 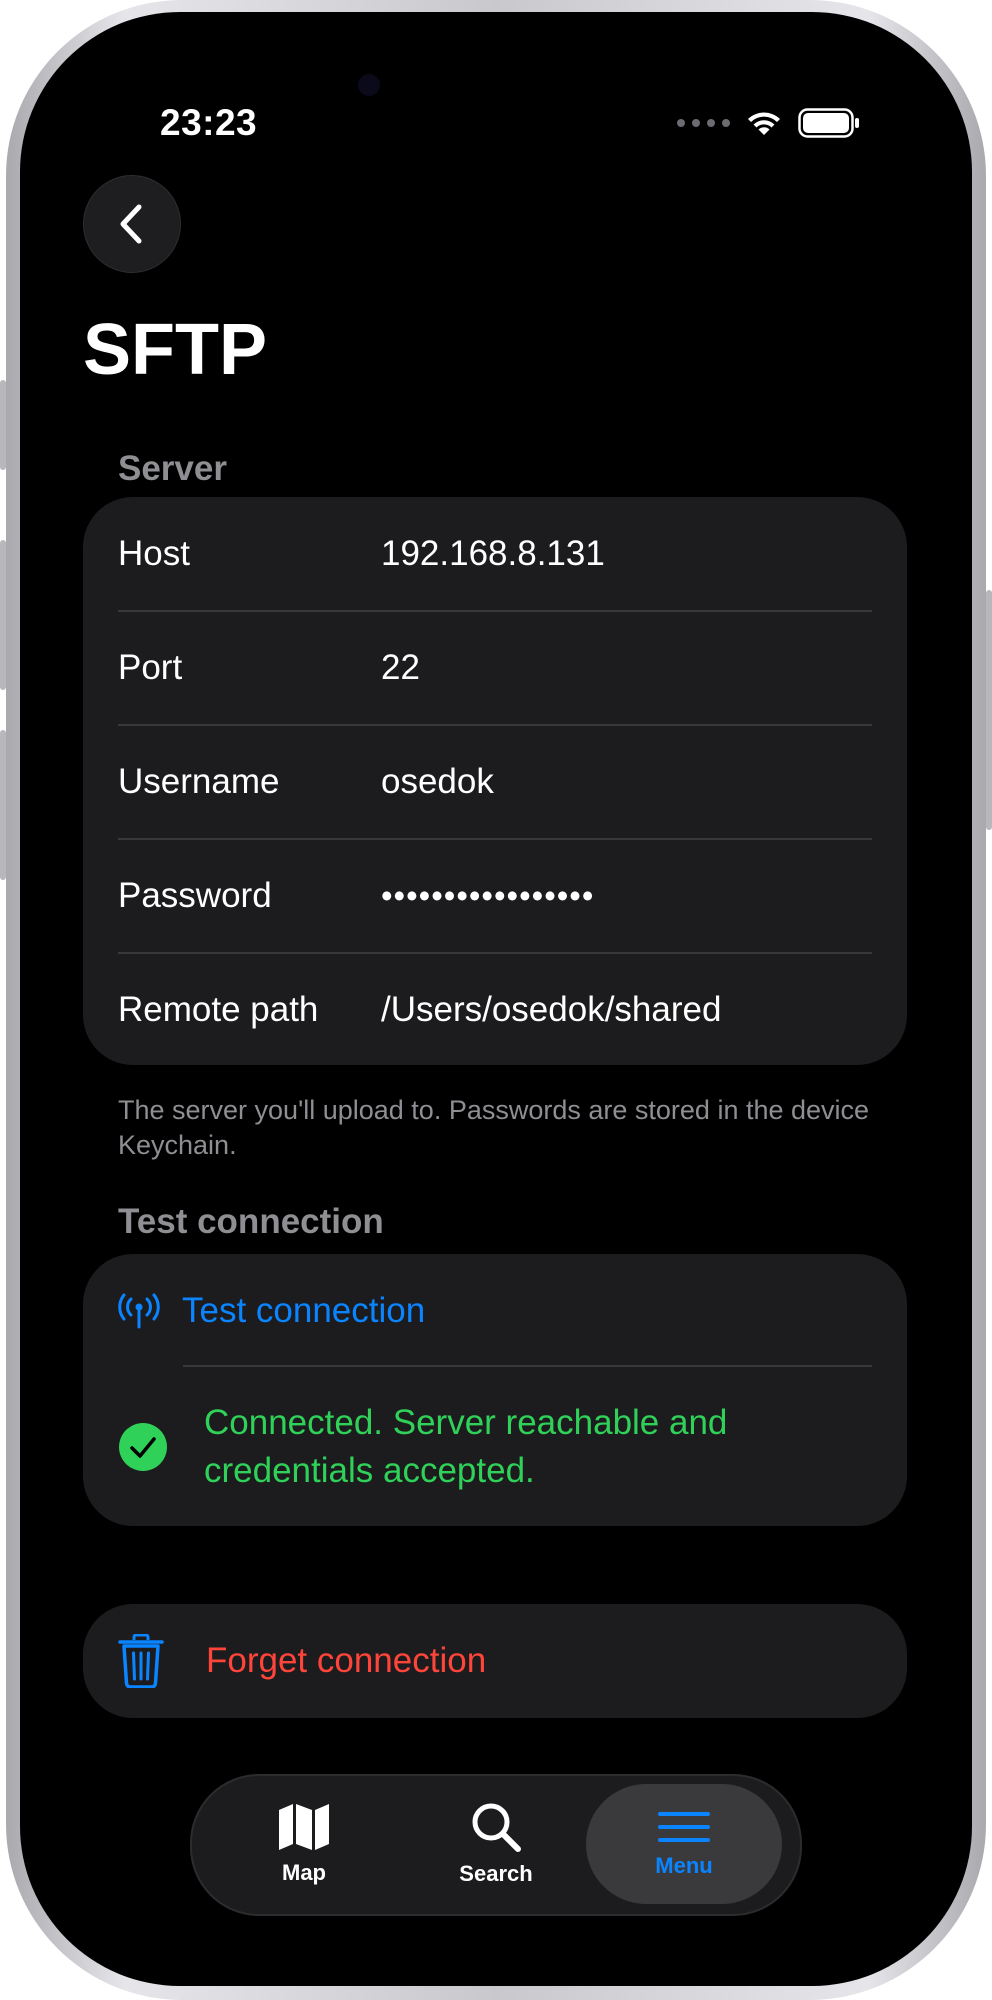 What do you see at coordinates (497, 88) in the screenshot?
I see `dynamic-island` at bounding box center [497, 88].